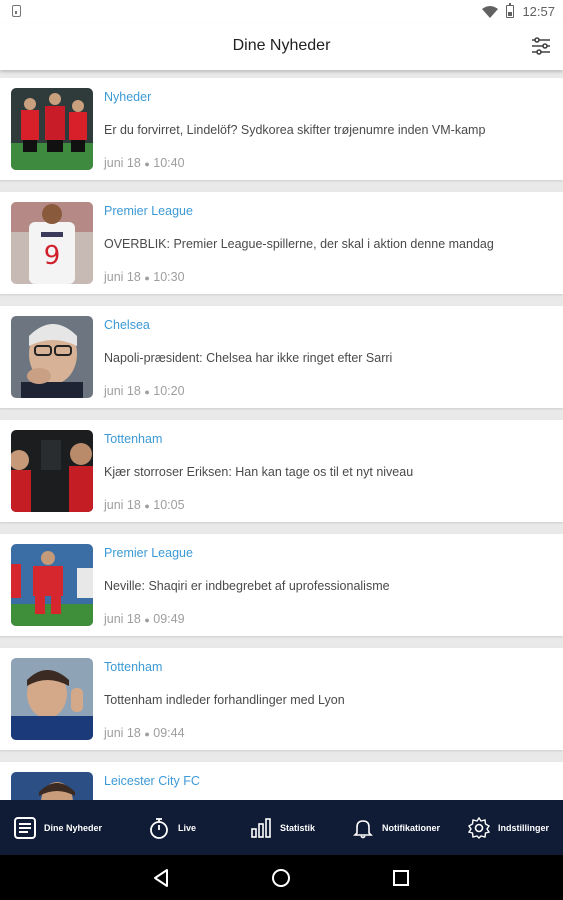  I want to click on nav-label: Dine Nyheder, so click(73, 827).